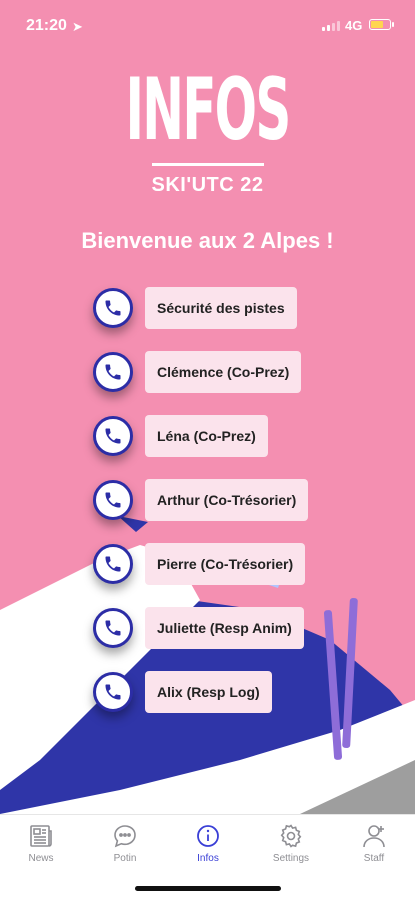 The width and height of the screenshot is (415, 900). I want to click on contact-item: Arthur (Co-Trésorier), so click(201, 500).